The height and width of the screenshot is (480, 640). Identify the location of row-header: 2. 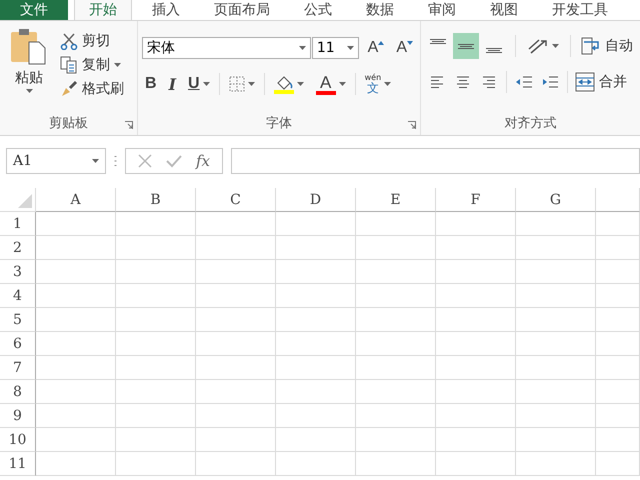
(18, 248).